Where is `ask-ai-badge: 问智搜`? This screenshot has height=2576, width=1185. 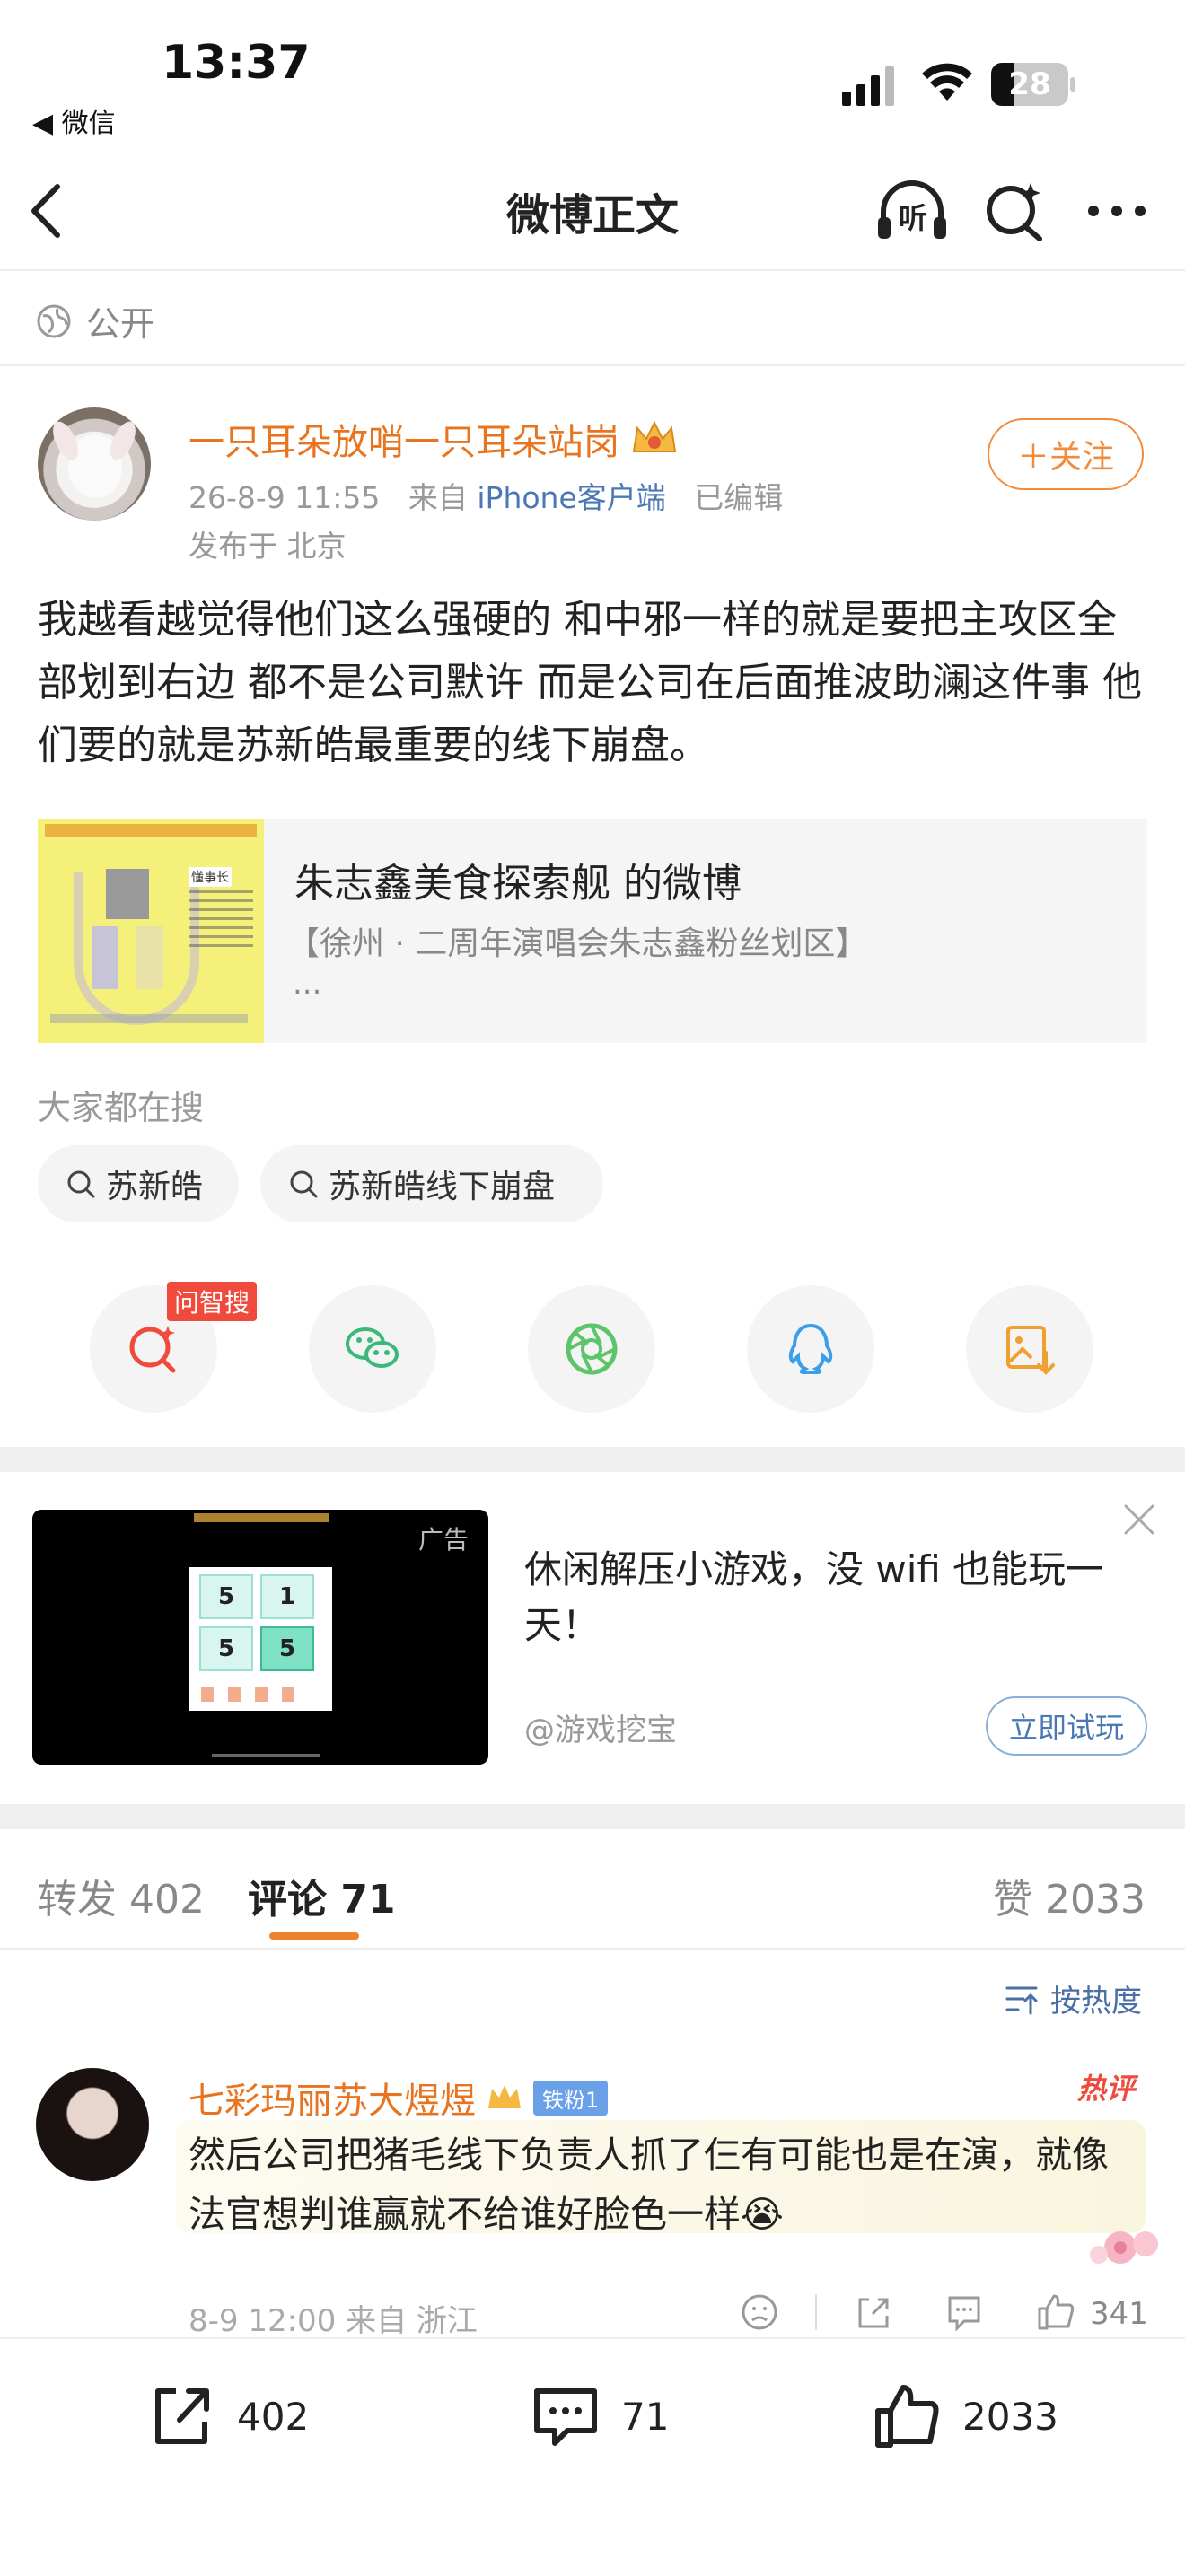 ask-ai-badge: 问智搜 is located at coordinates (212, 1301).